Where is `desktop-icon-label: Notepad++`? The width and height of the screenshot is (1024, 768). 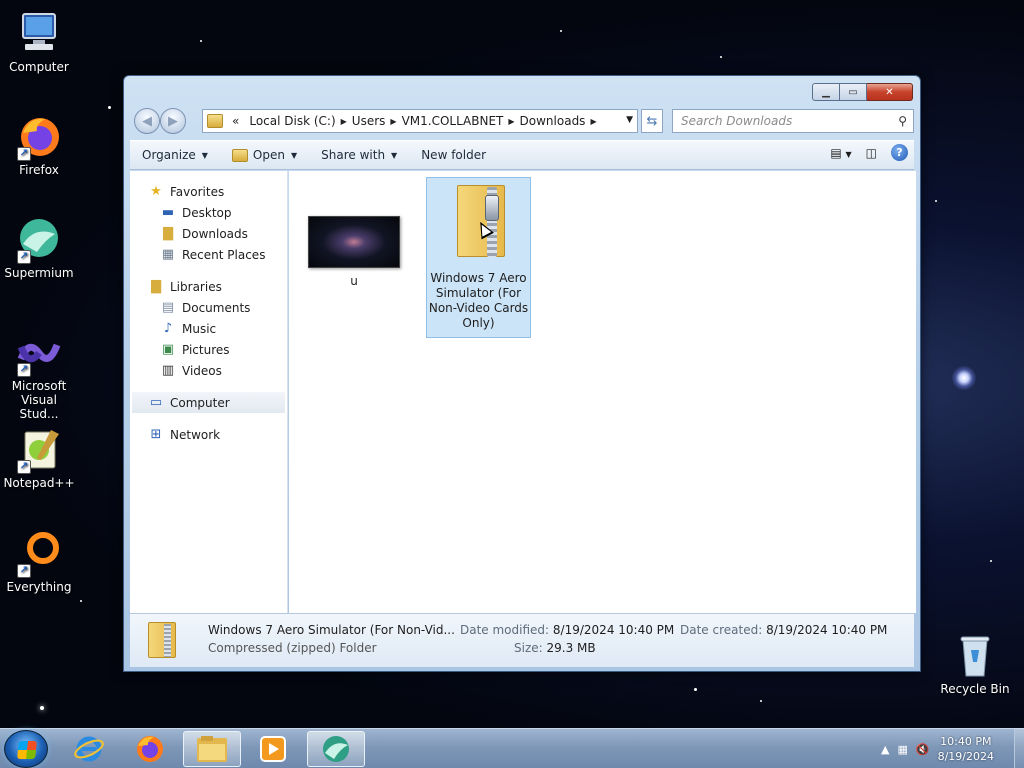 desktop-icon-label: Notepad++ is located at coordinates (39, 483).